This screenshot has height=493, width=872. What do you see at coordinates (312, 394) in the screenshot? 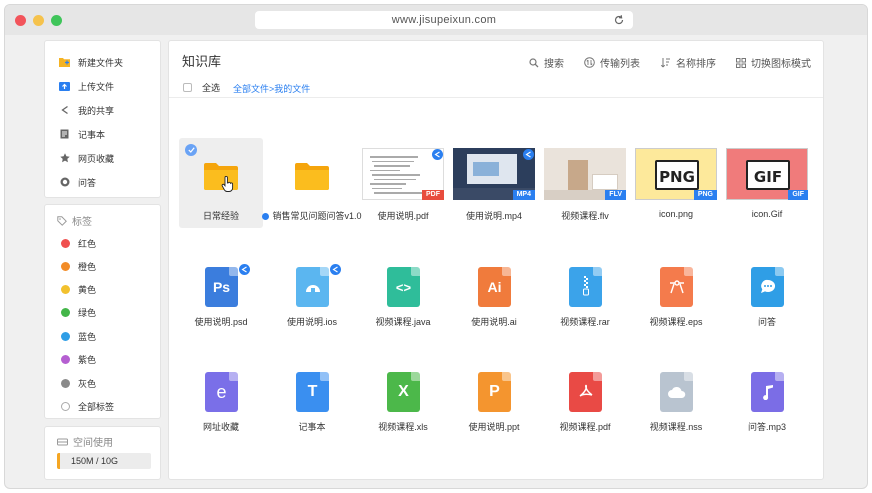
I see `file-item: T 记事本` at bounding box center [312, 394].